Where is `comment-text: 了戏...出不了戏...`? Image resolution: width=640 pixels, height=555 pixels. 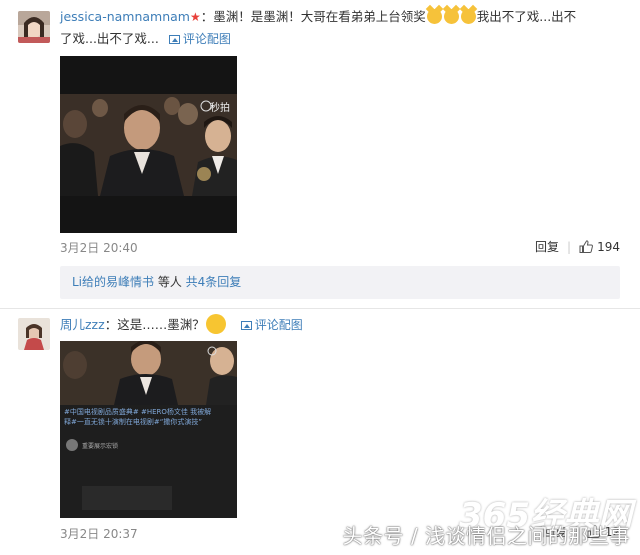 comment-text: 了戏...出不了戏... is located at coordinates (109, 38).